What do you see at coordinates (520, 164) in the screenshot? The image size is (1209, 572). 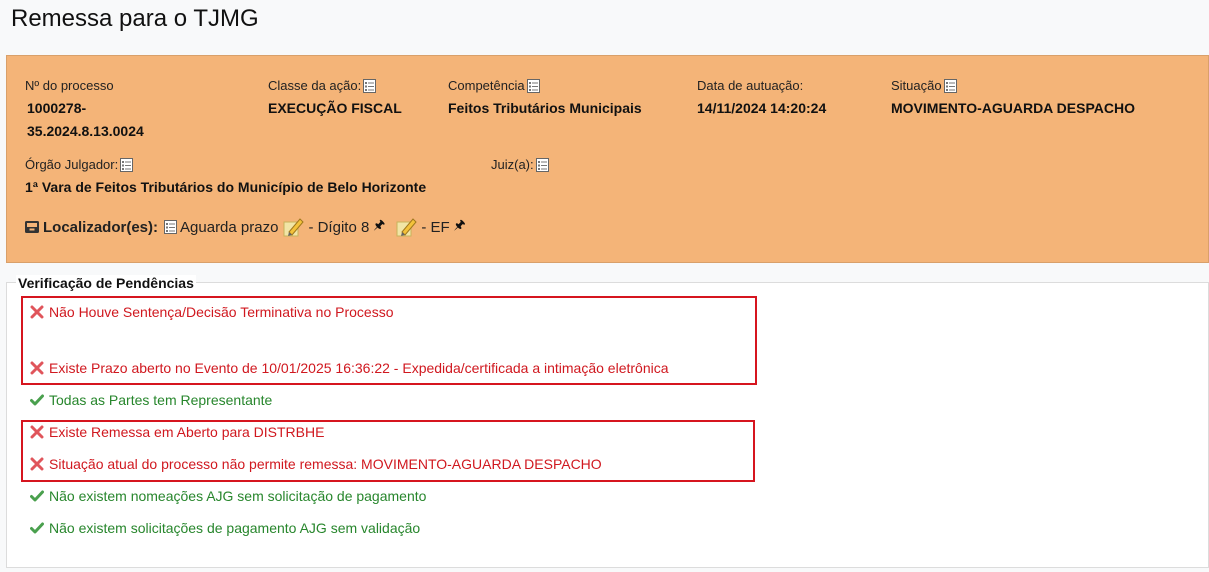 I see `juiz-label: Juiz(a):` at bounding box center [520, 164].